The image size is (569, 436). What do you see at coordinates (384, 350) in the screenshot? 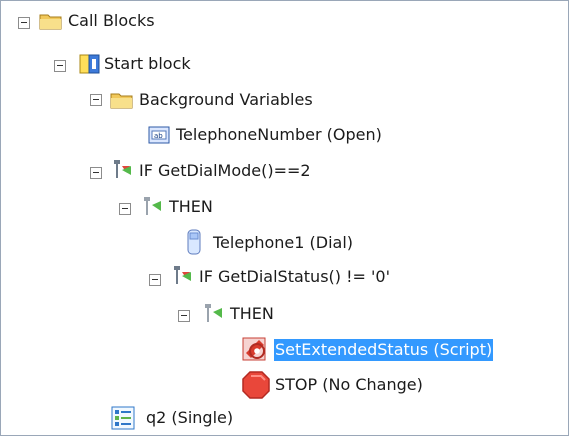
I see `tree-node-label: SetExtendedStatus (Script)` at bounding box center [384, 350].